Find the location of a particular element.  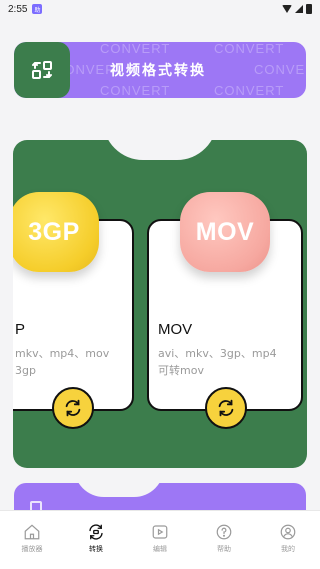

format-description: avi、mkv、3gp、mp4 可转mov is located at coordinates (217, 362).